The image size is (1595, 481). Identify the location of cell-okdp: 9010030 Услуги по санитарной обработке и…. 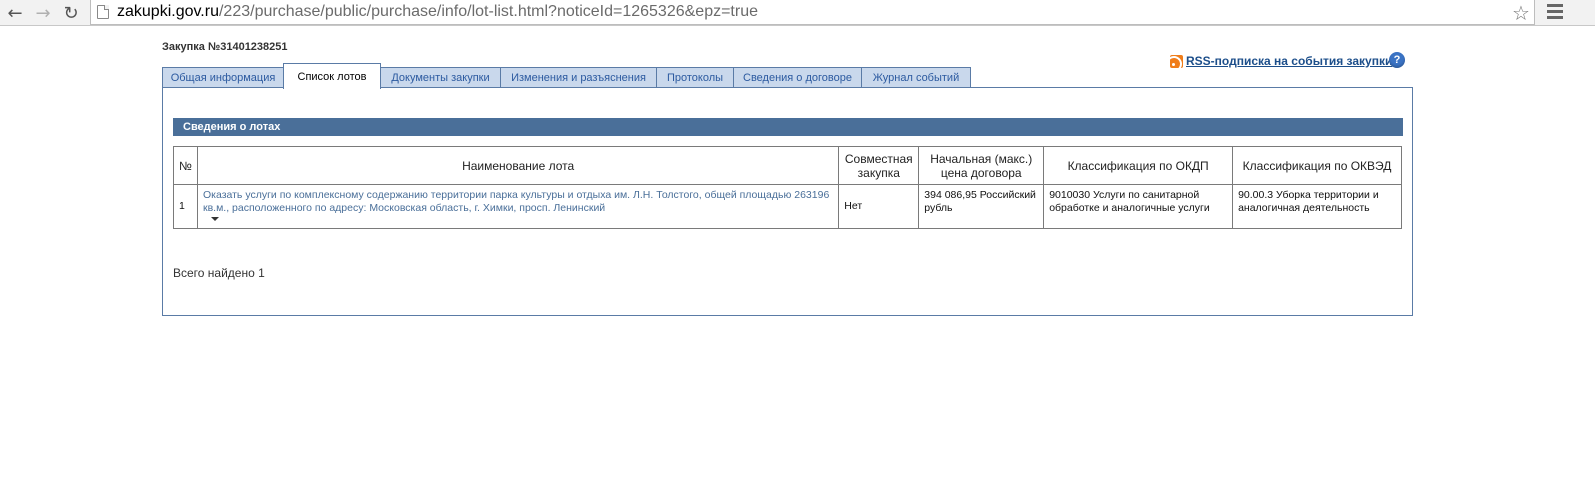
(1138, 206).